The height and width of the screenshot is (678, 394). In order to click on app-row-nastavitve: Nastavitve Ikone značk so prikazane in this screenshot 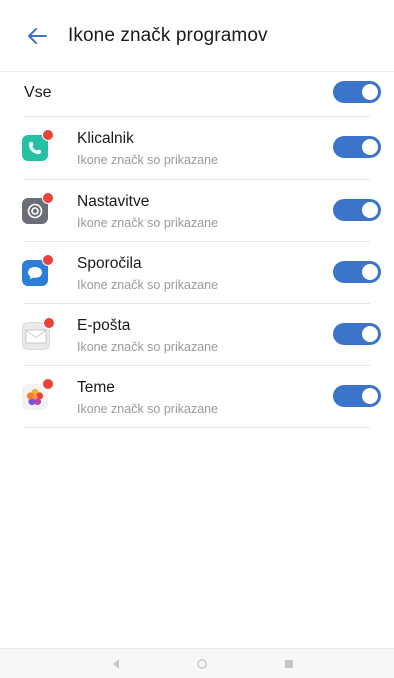, I will do `click(197, 211)`.